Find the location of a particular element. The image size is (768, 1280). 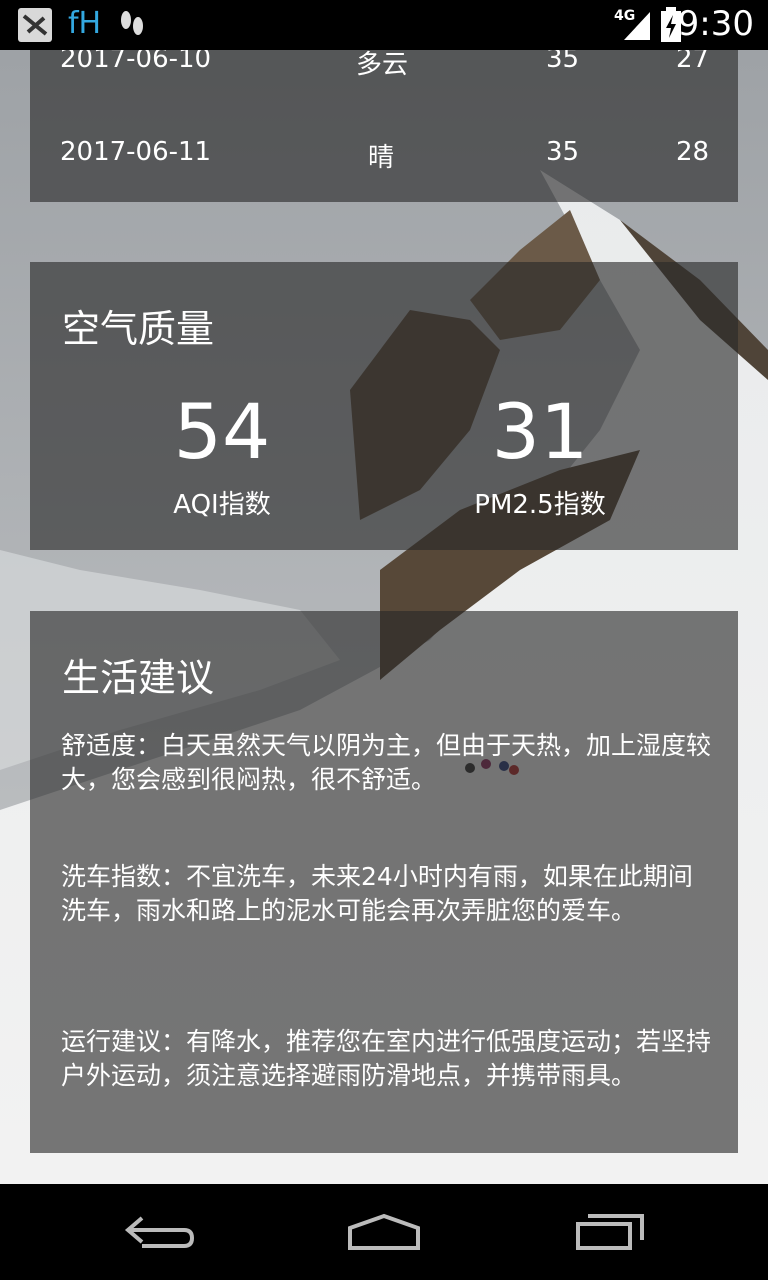

forecast-date: 2017-06-11 is located at coordinates (136, 152).